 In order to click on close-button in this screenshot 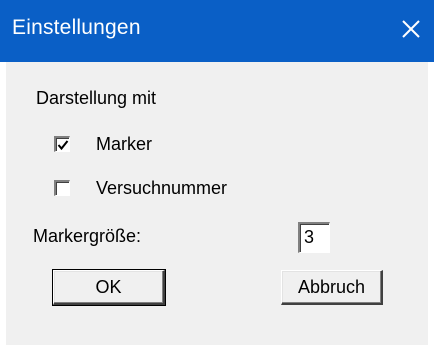, I will do `click(411, 29)`.